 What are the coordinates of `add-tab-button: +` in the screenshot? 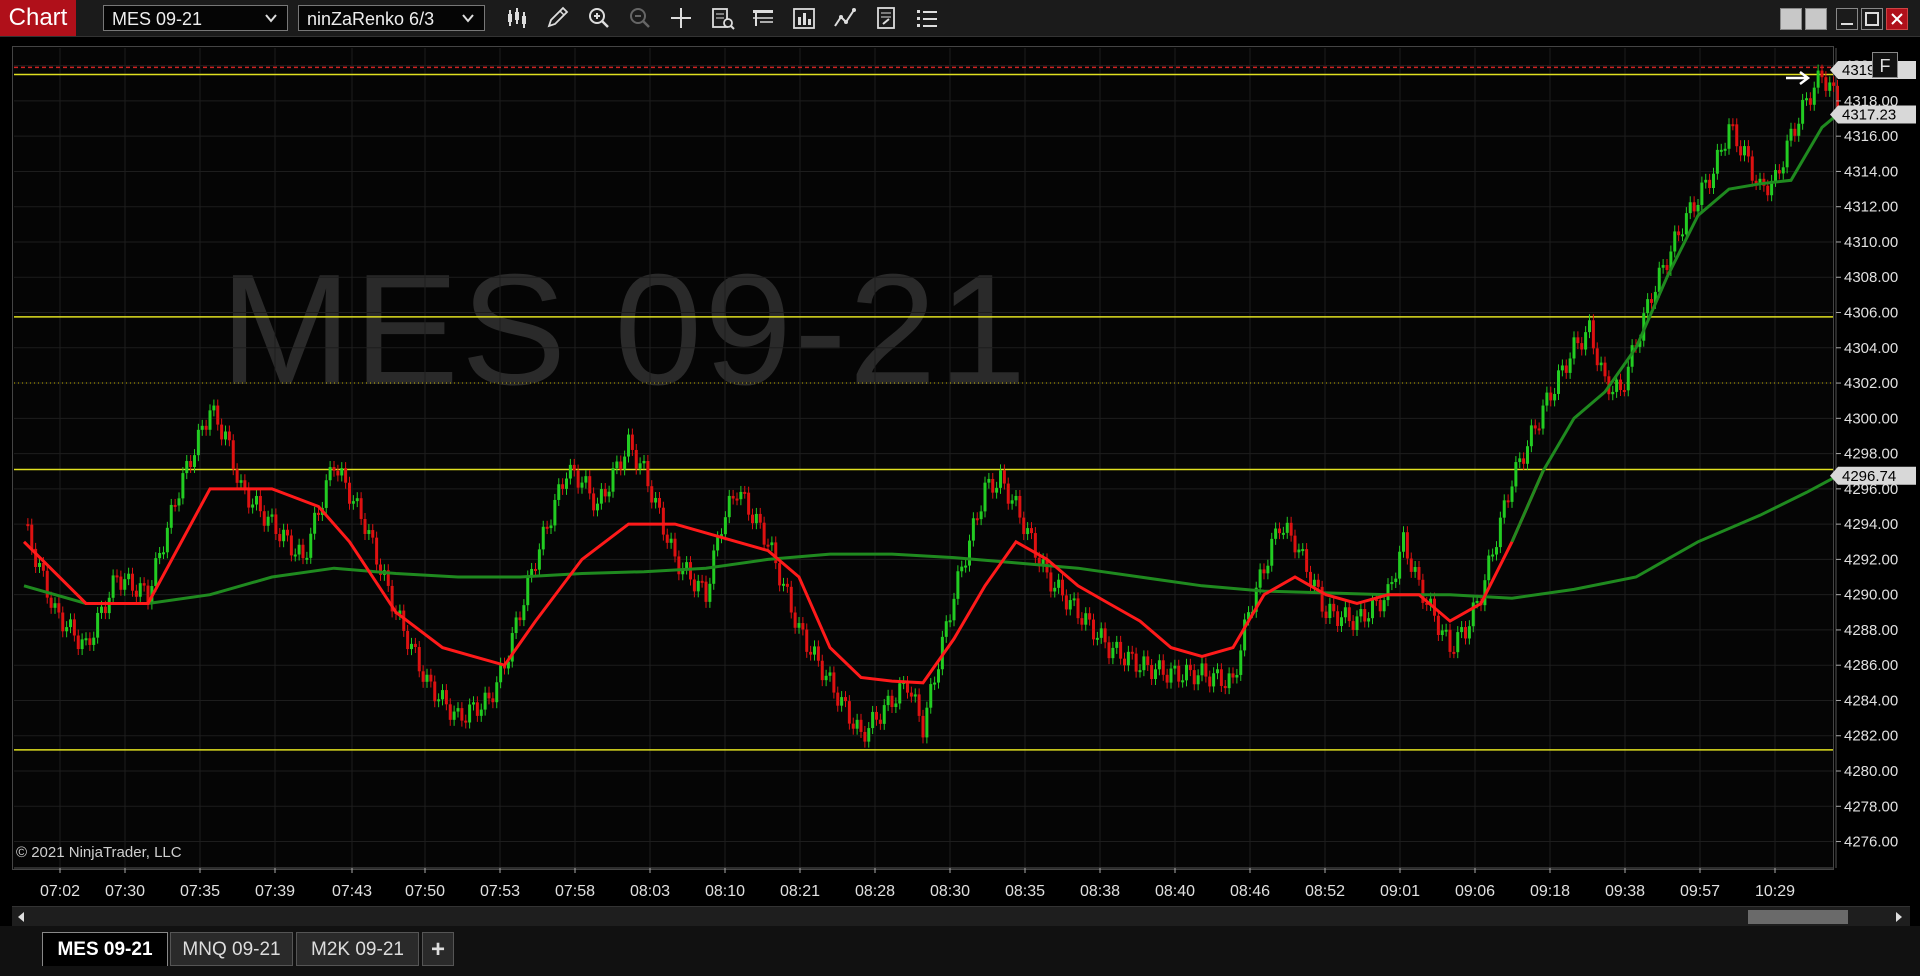 It's located at (438, 949).